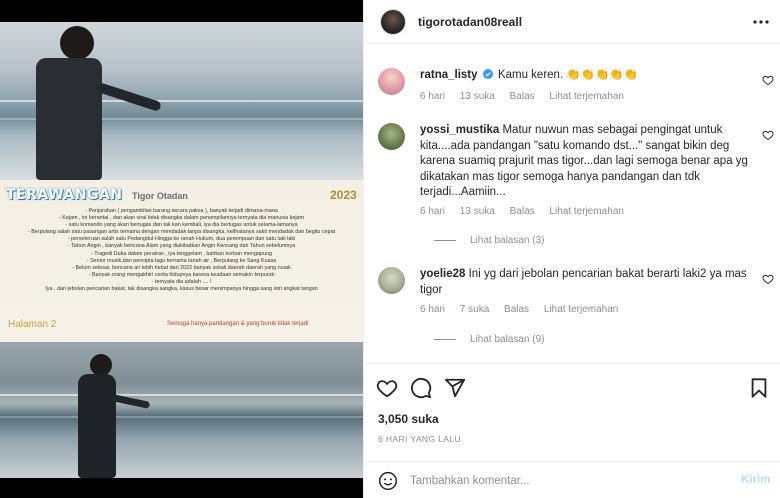 The height and width of the screenshot is (498, 780). Describe the element at coordinates (507, 339) in the screenshot. I see `view-replies-label: Lihat balasan (9)` at that location.